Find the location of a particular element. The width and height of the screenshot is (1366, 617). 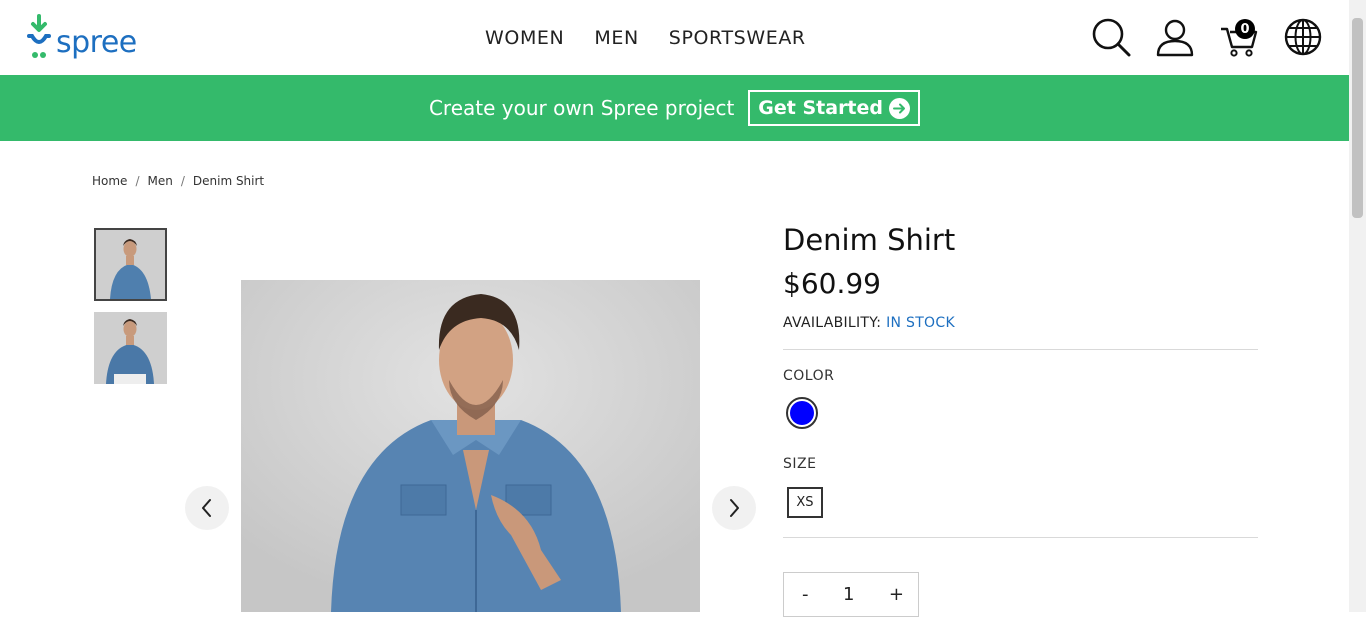

promo-text: Create your own Spree project is located at coordinates (581, 108).